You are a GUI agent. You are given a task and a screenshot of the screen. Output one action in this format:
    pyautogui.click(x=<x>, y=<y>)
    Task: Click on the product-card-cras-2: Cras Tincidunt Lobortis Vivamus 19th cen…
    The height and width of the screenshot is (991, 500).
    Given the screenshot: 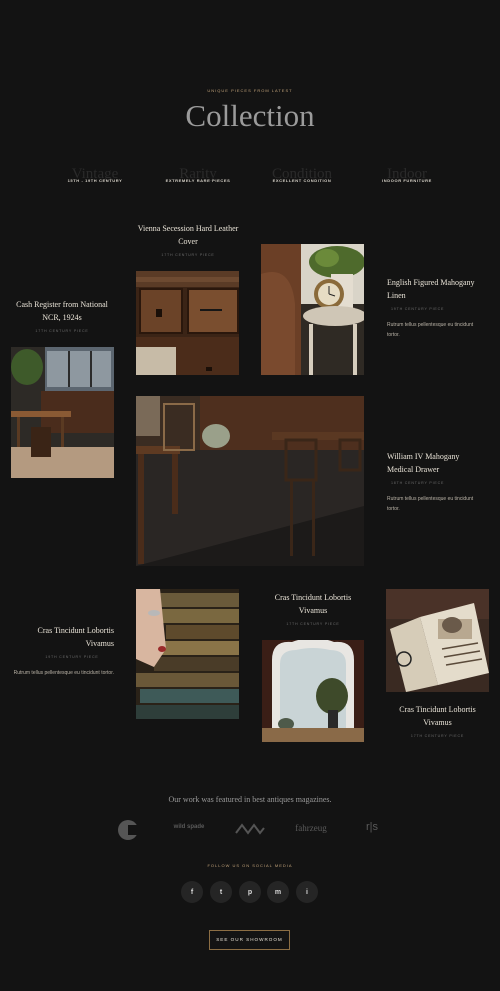 What is the action you would take?
    pyautogui.click(x=62, y=651)
    